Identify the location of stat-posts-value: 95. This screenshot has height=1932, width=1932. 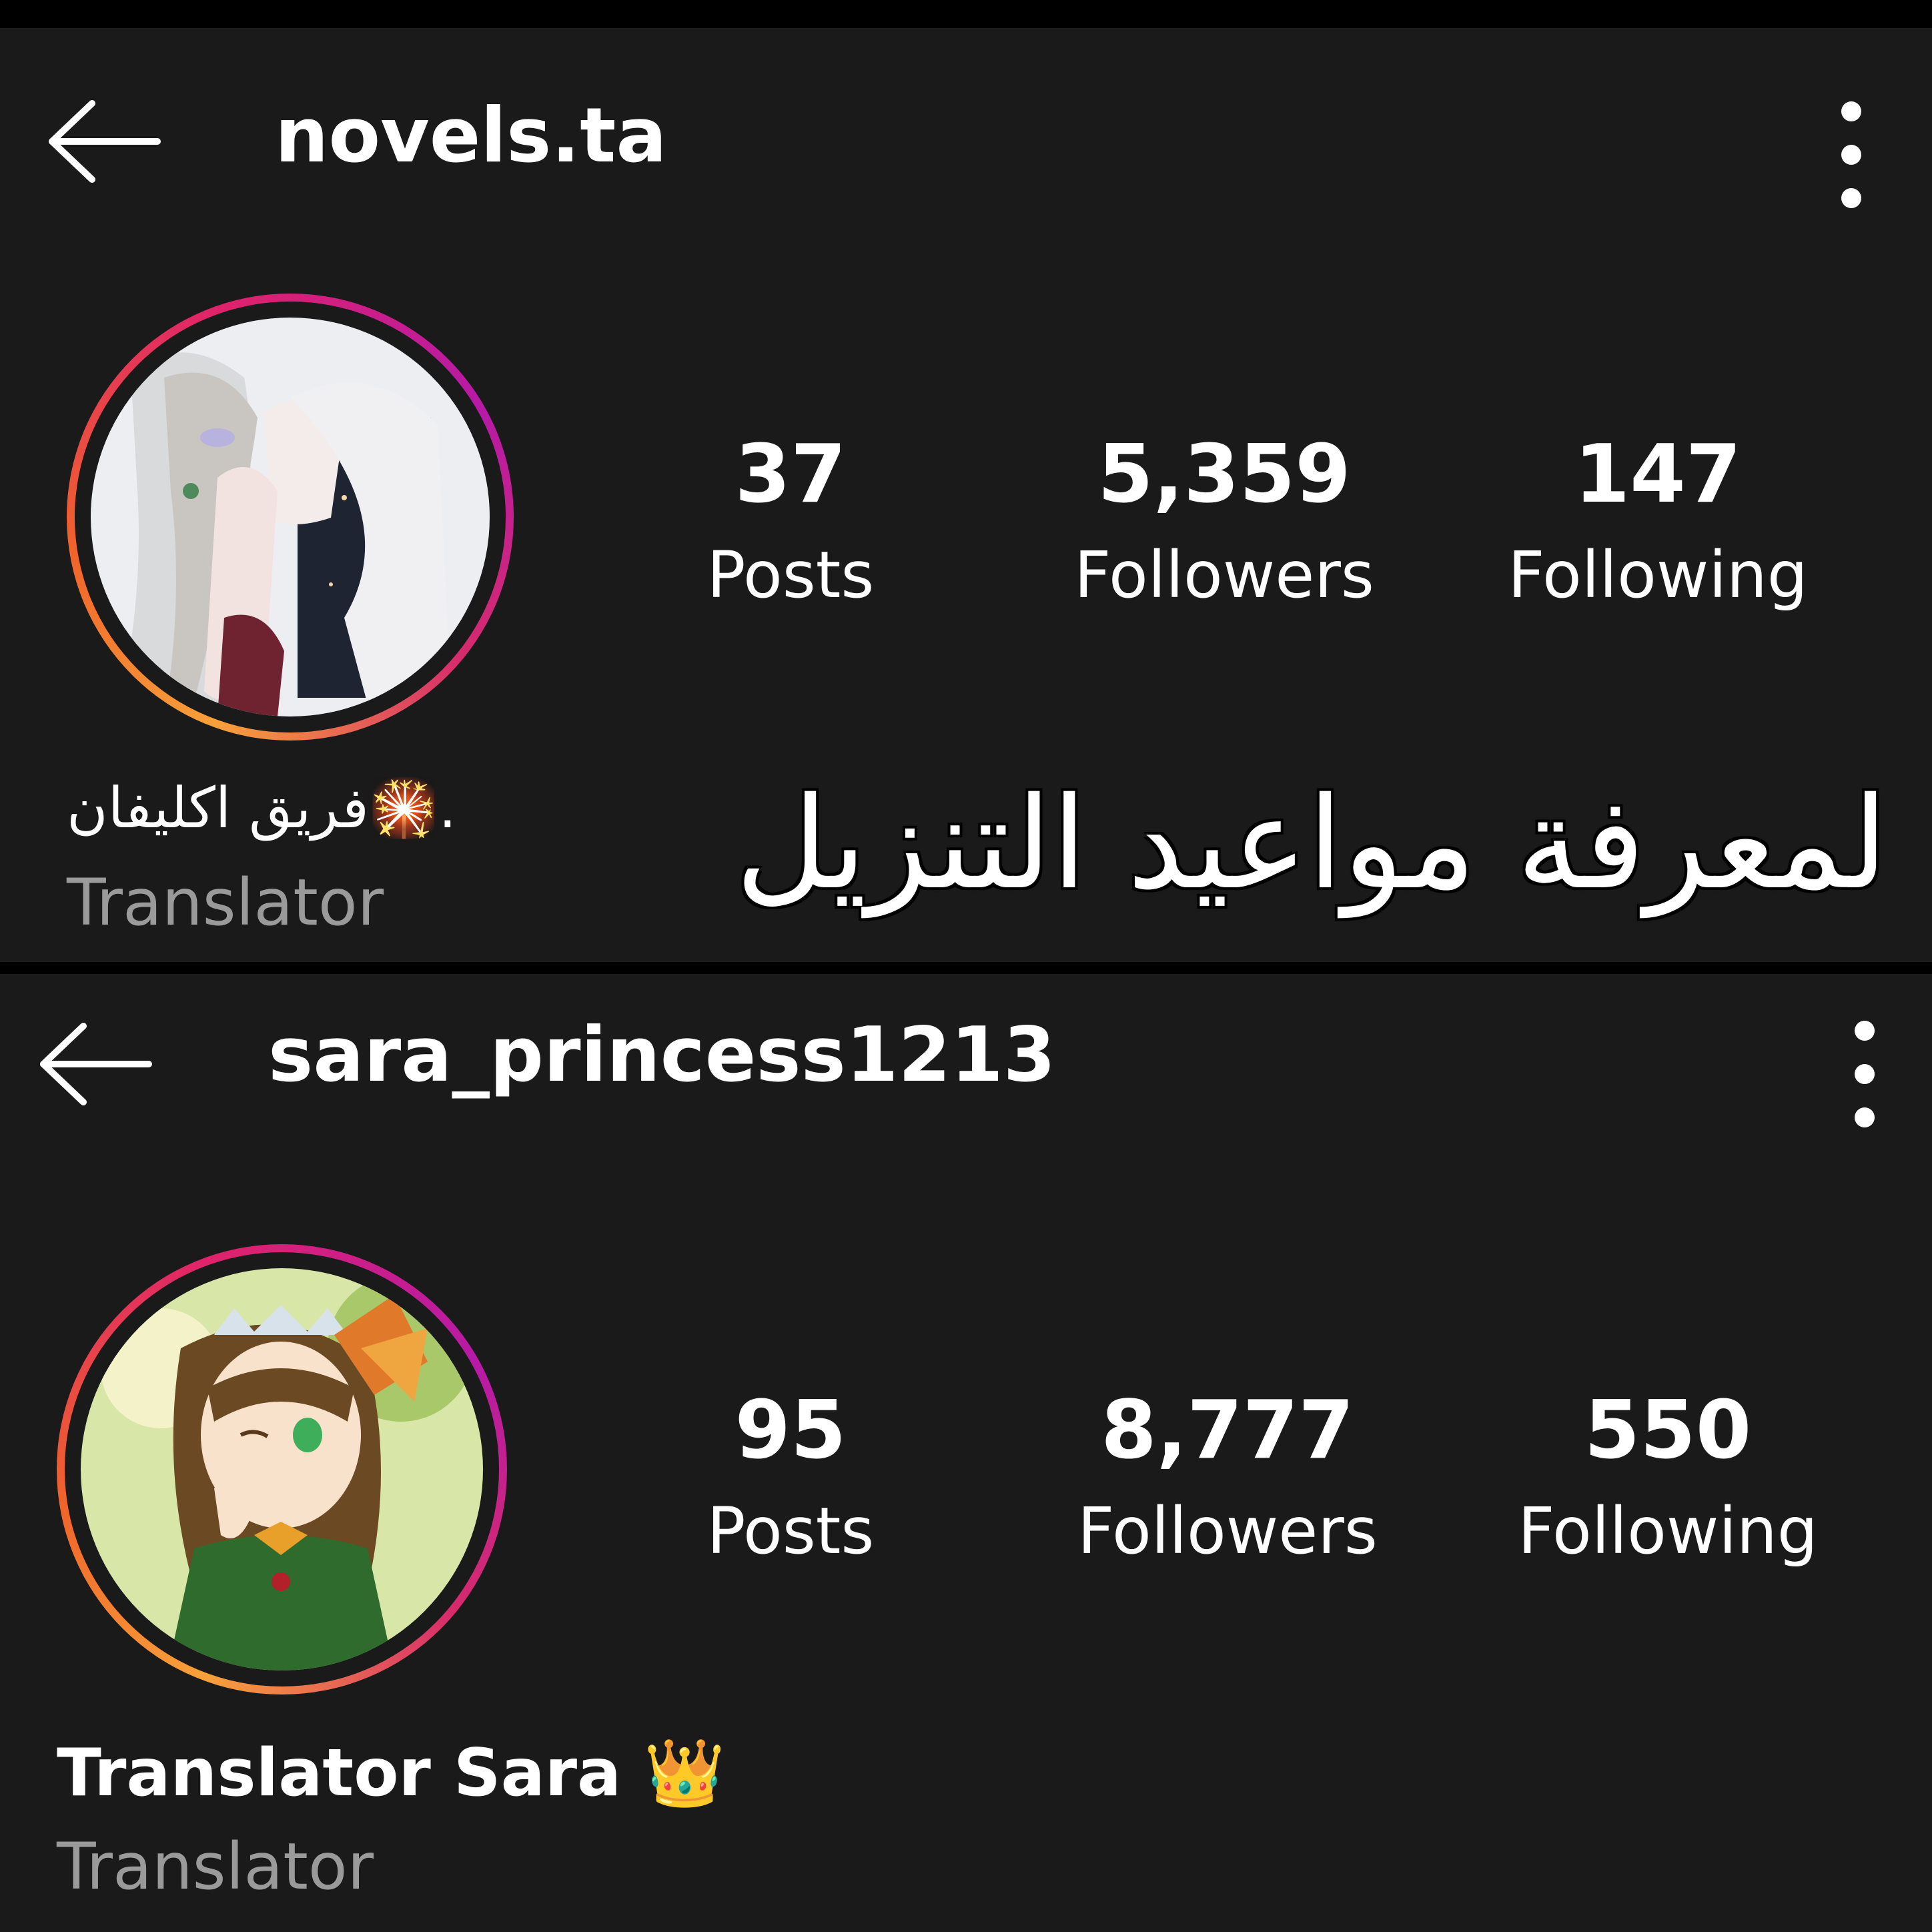
(791, 1430).